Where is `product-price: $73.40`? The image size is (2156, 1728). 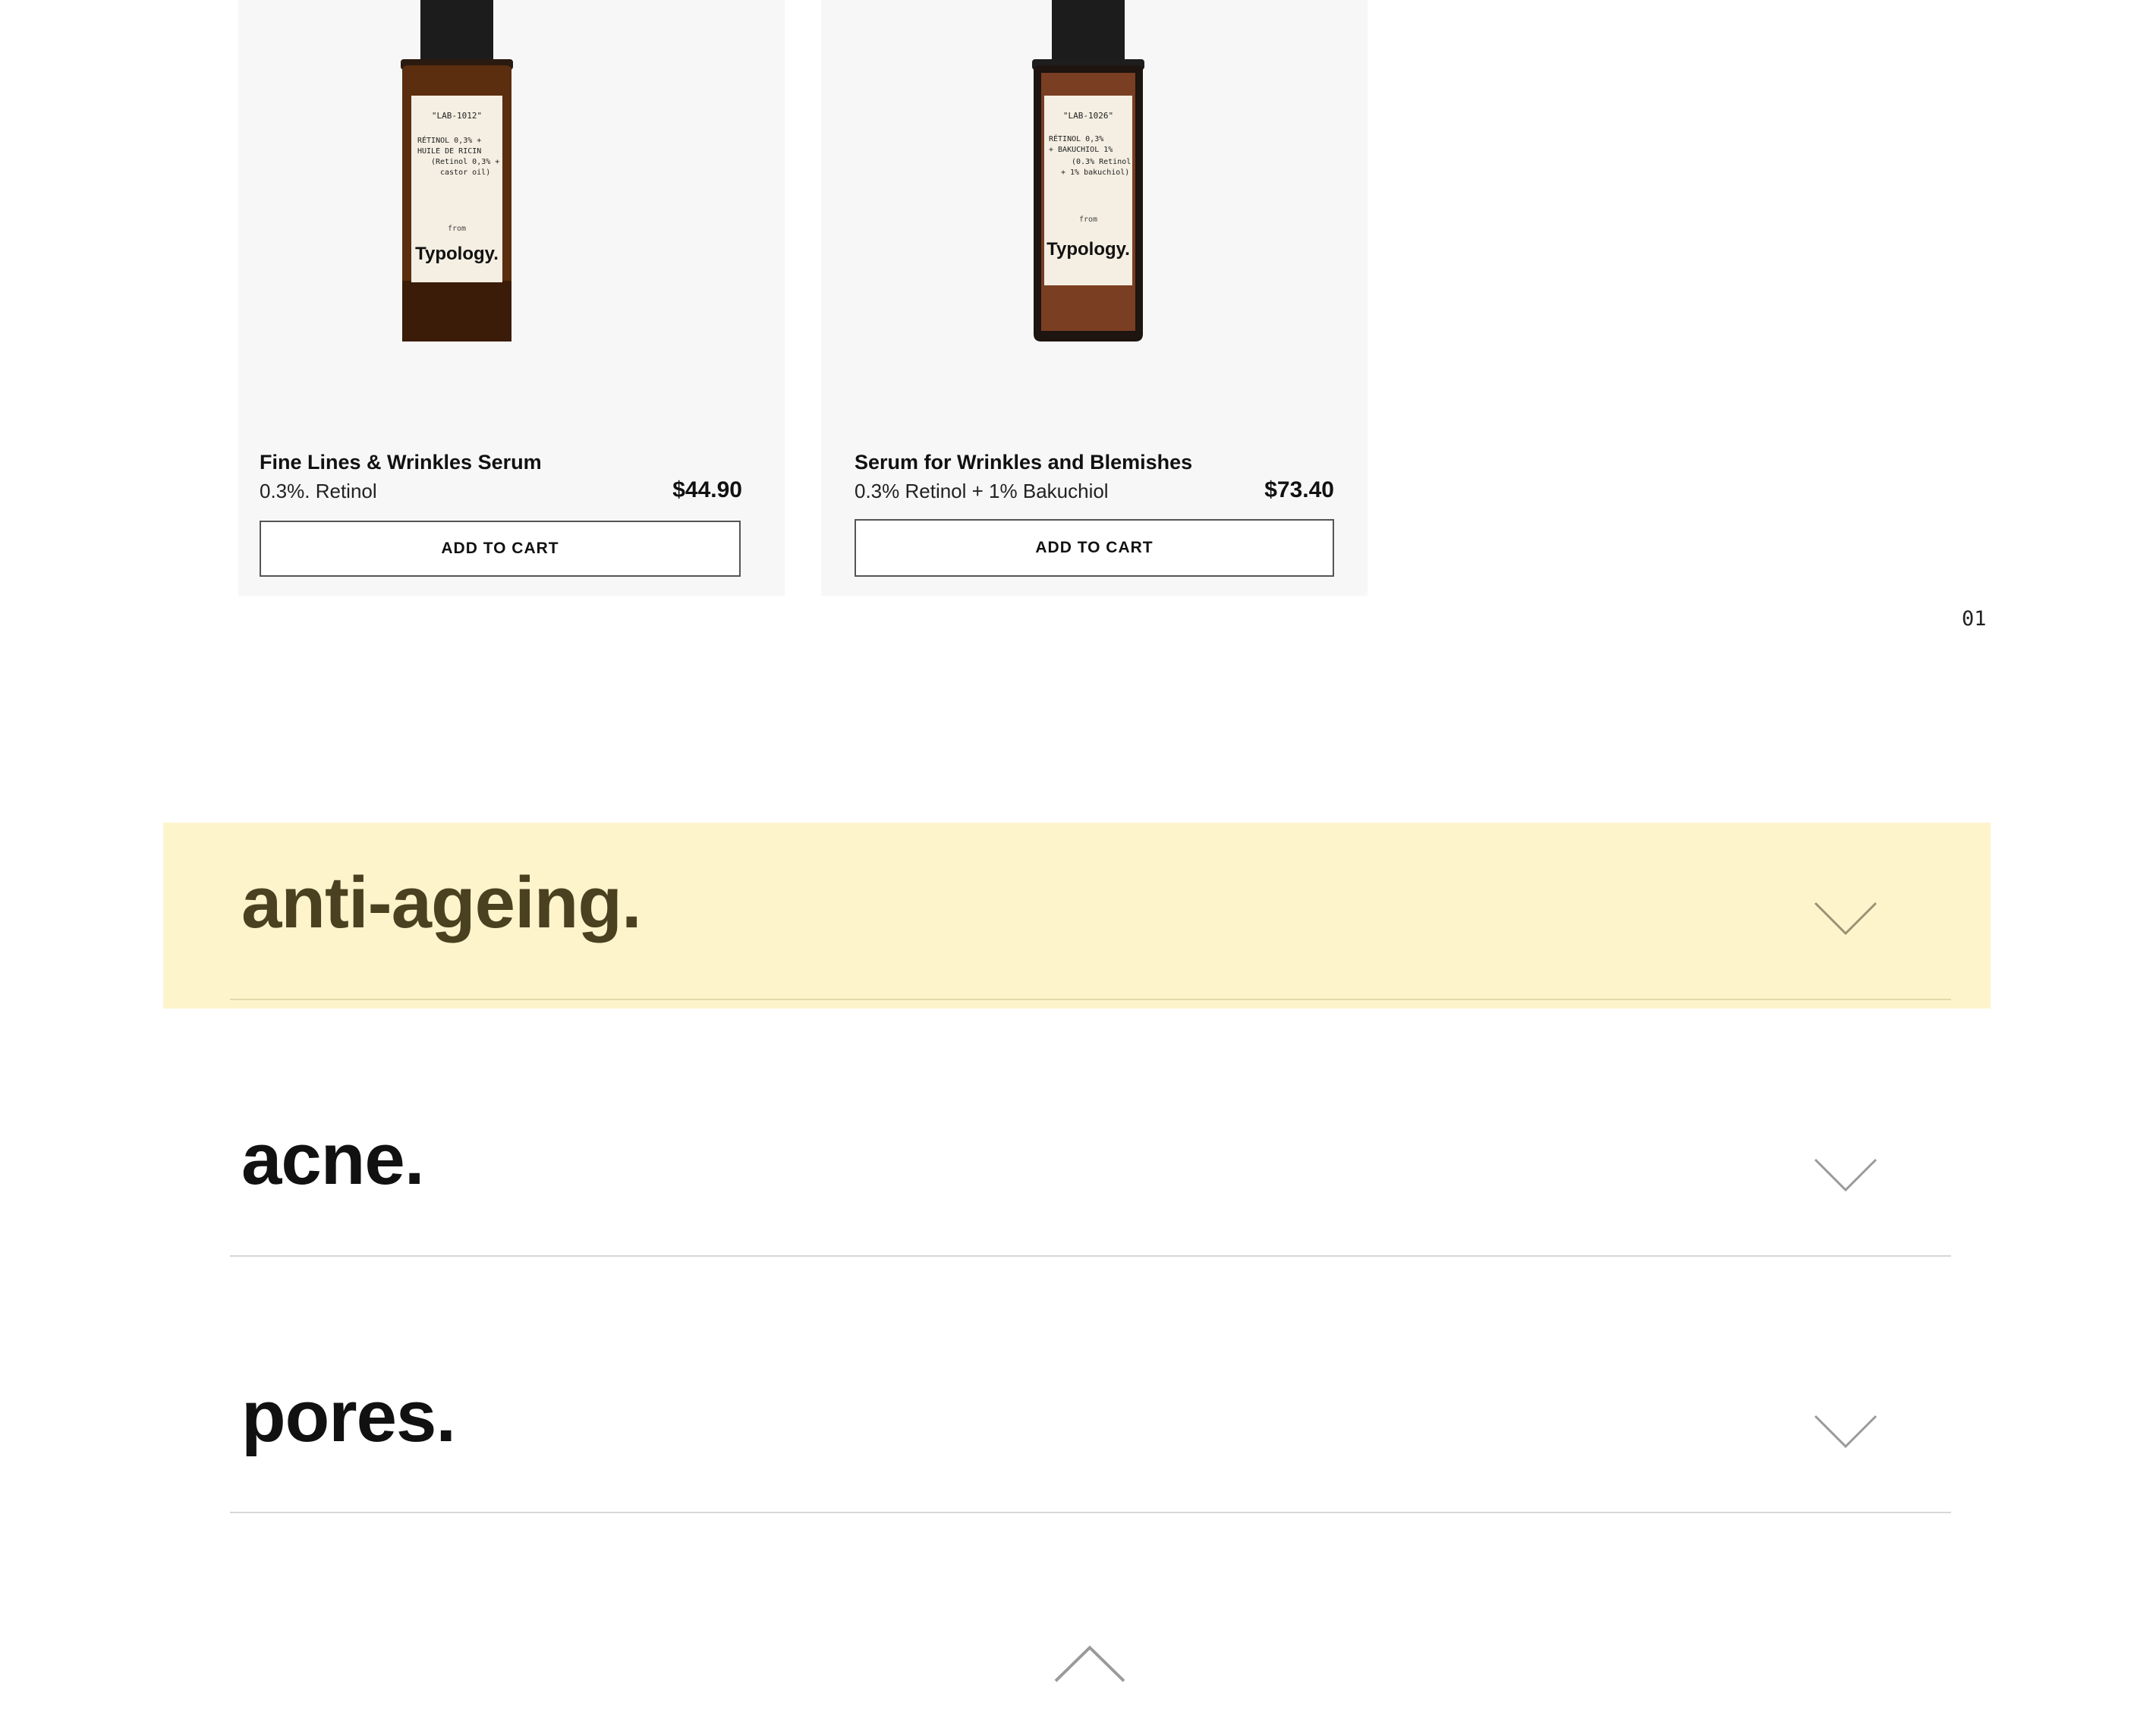
product-price: $73.40 is located at coordinates (1299, 489).